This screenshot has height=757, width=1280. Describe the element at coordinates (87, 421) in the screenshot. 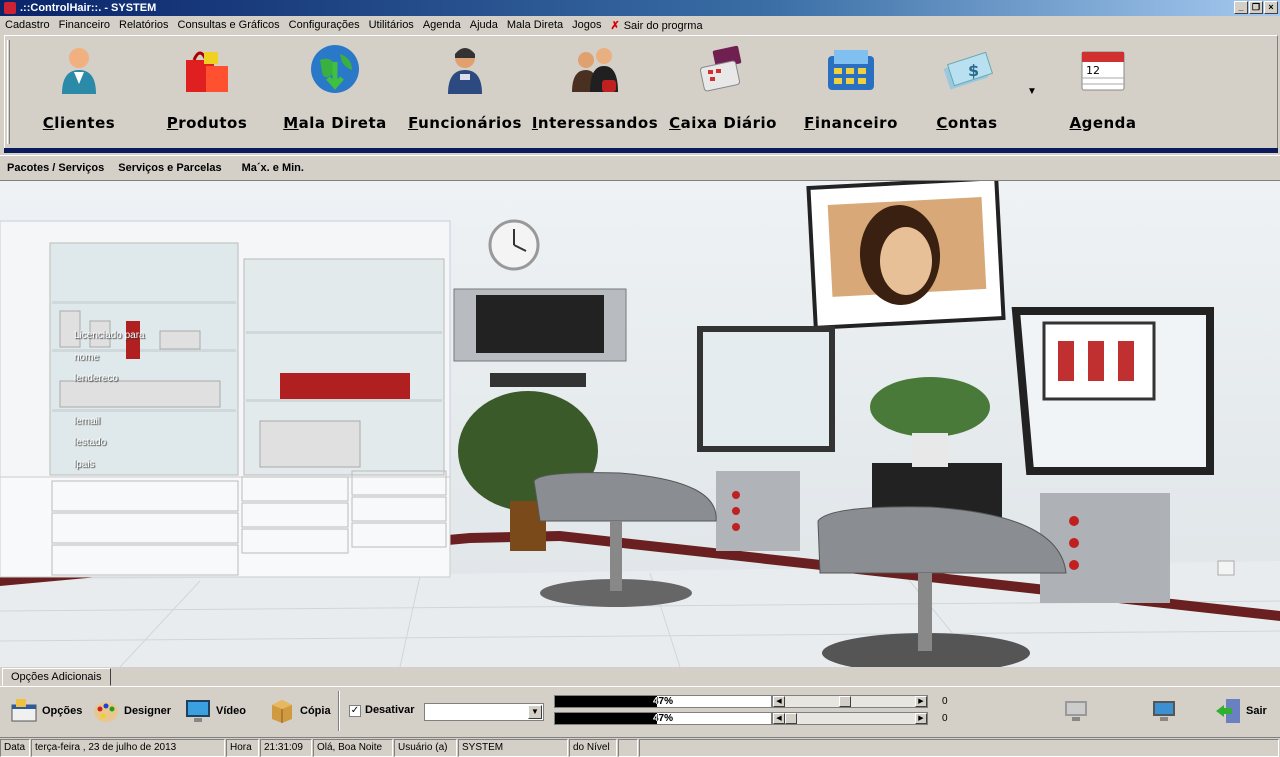

I see `license-email: lemail` at that location.